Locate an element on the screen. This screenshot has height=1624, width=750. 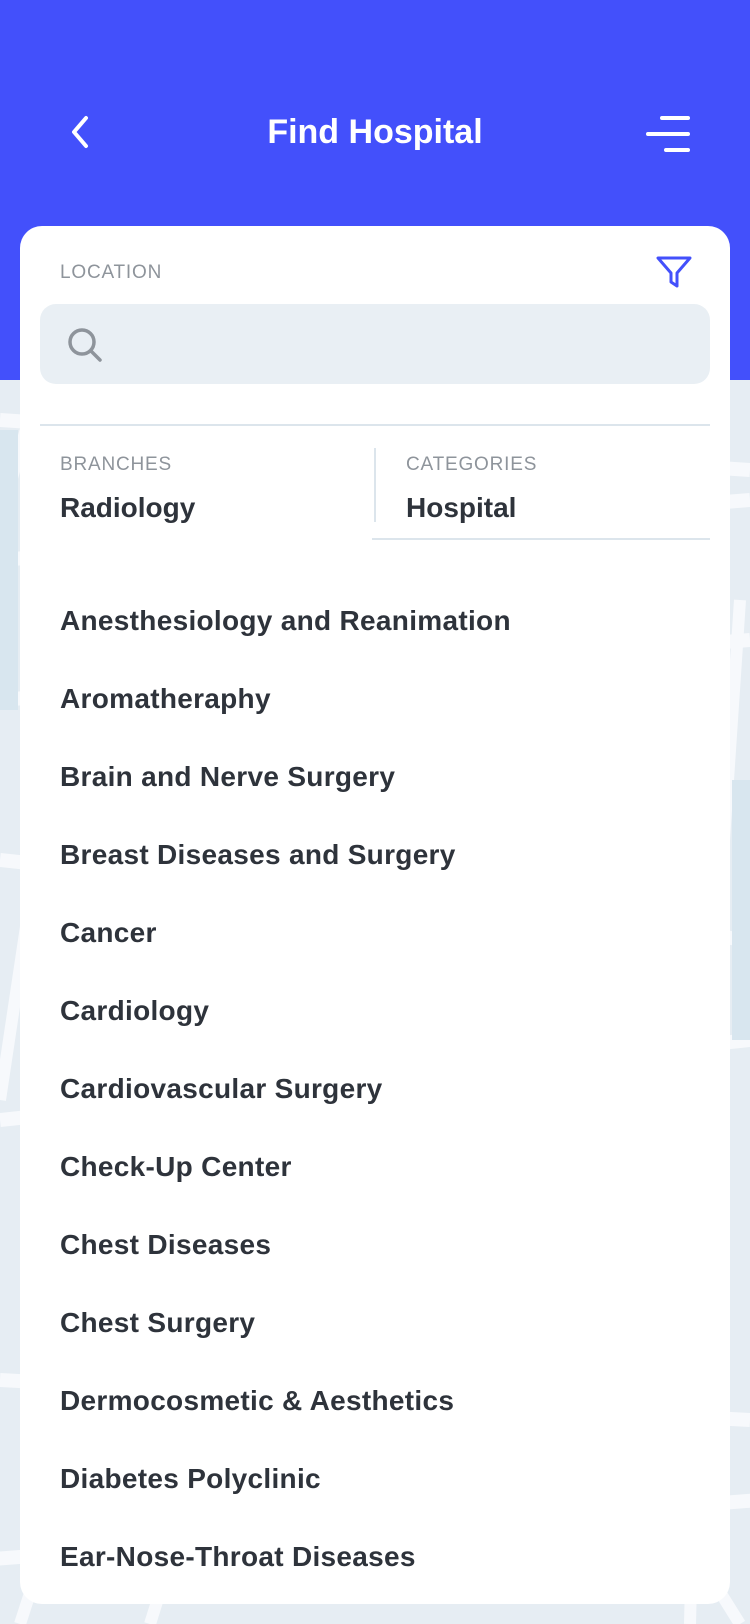
list-item: Ear-Nose-Throat Diseases is located at coordinates (375, 1557).